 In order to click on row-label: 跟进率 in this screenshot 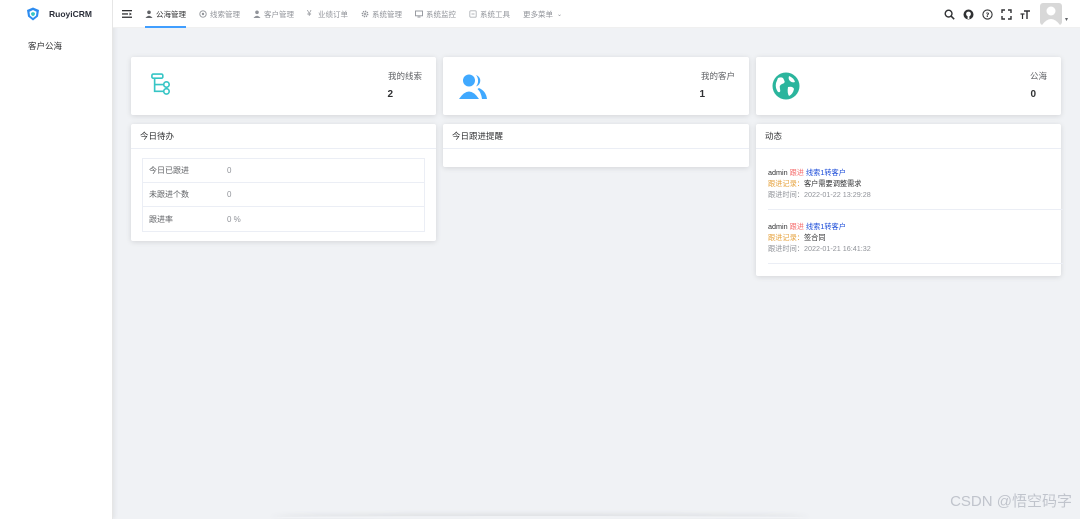, I will do `click(161, 219)`.